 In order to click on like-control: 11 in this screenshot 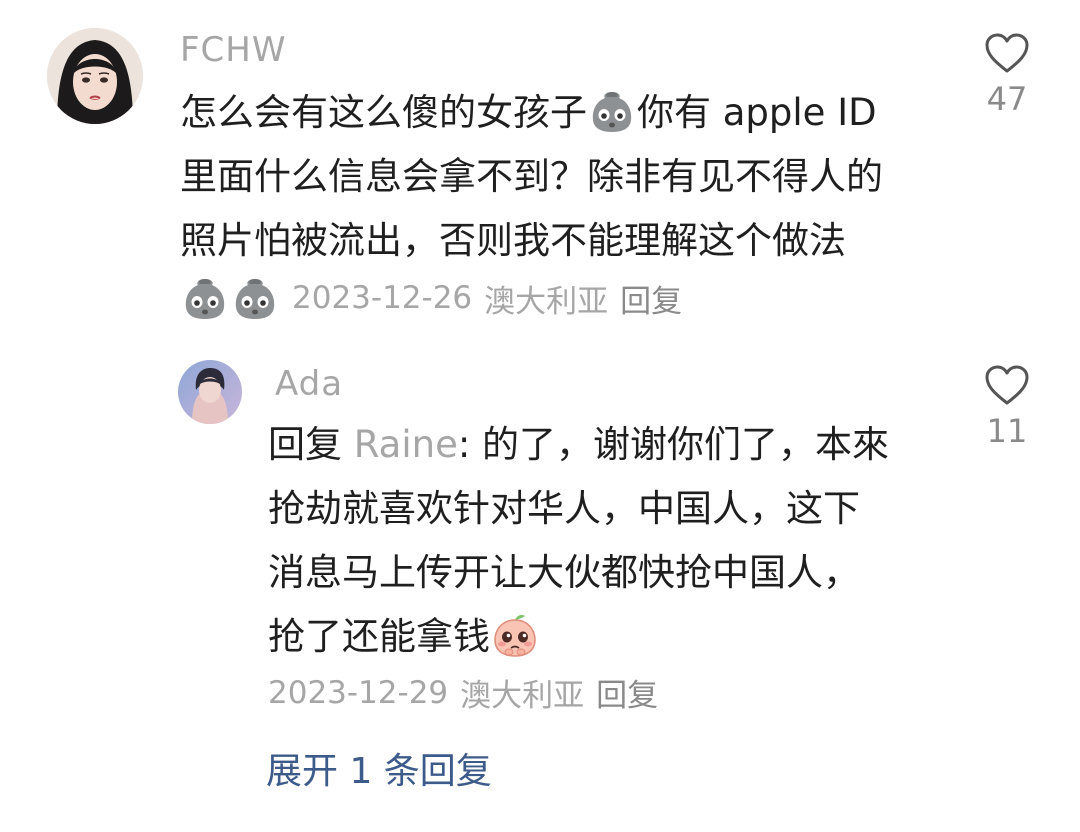, I will do `click(1007, 407)`.